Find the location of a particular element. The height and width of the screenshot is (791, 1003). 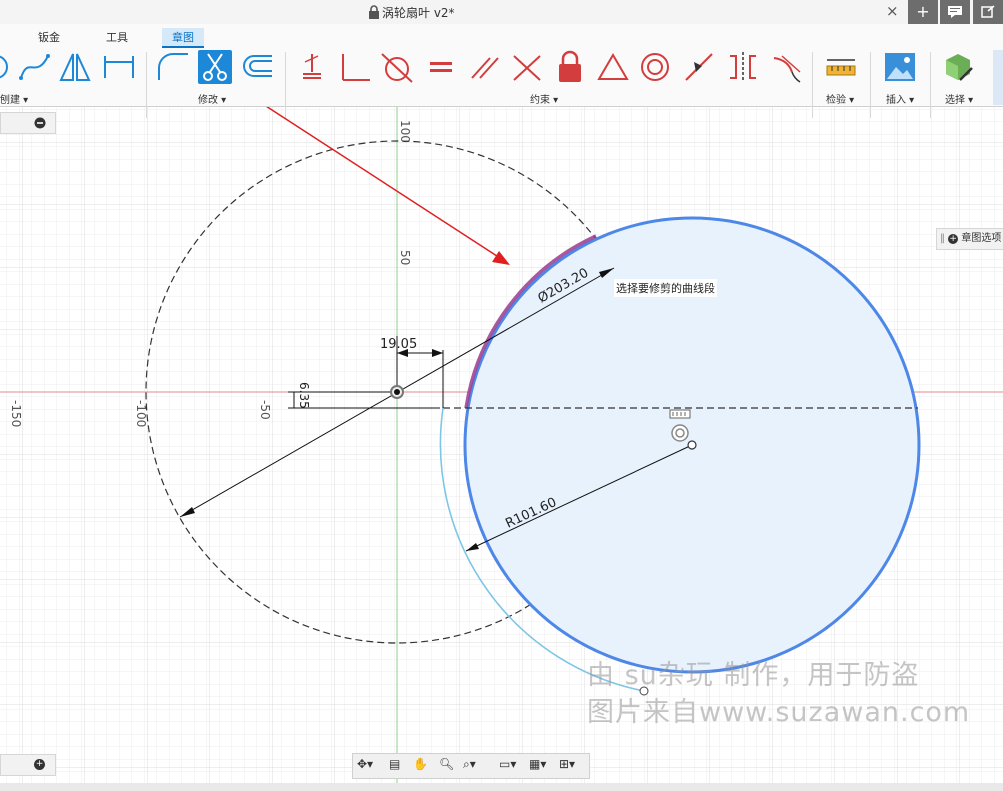

coincident-constraint-icon is located at coordinates (527, 67).